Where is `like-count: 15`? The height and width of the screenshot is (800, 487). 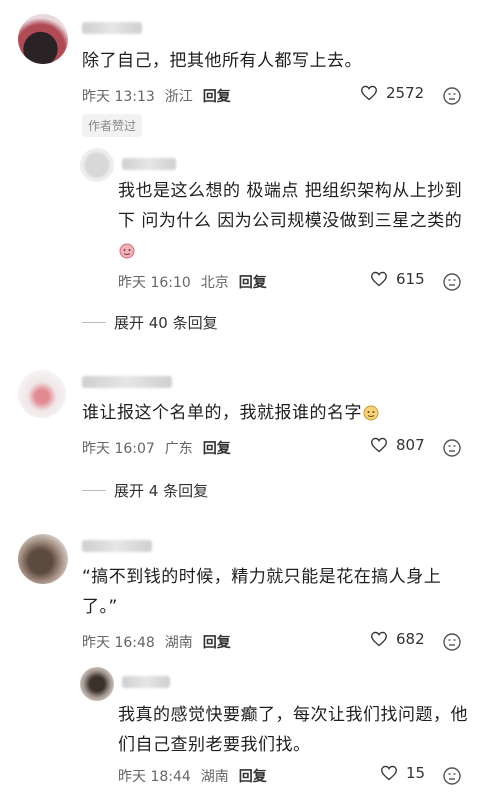 like-count: 15 is located at coordinates (416, 773).